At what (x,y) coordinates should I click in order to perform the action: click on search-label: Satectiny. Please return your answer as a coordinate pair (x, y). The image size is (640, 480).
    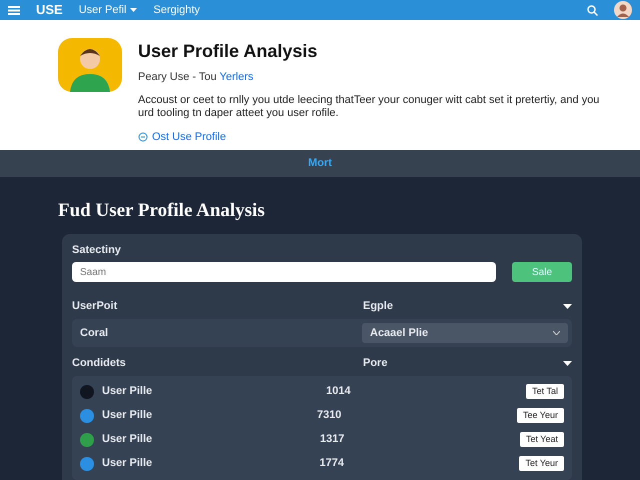
    Looking at the image, I should click on (97, 250).